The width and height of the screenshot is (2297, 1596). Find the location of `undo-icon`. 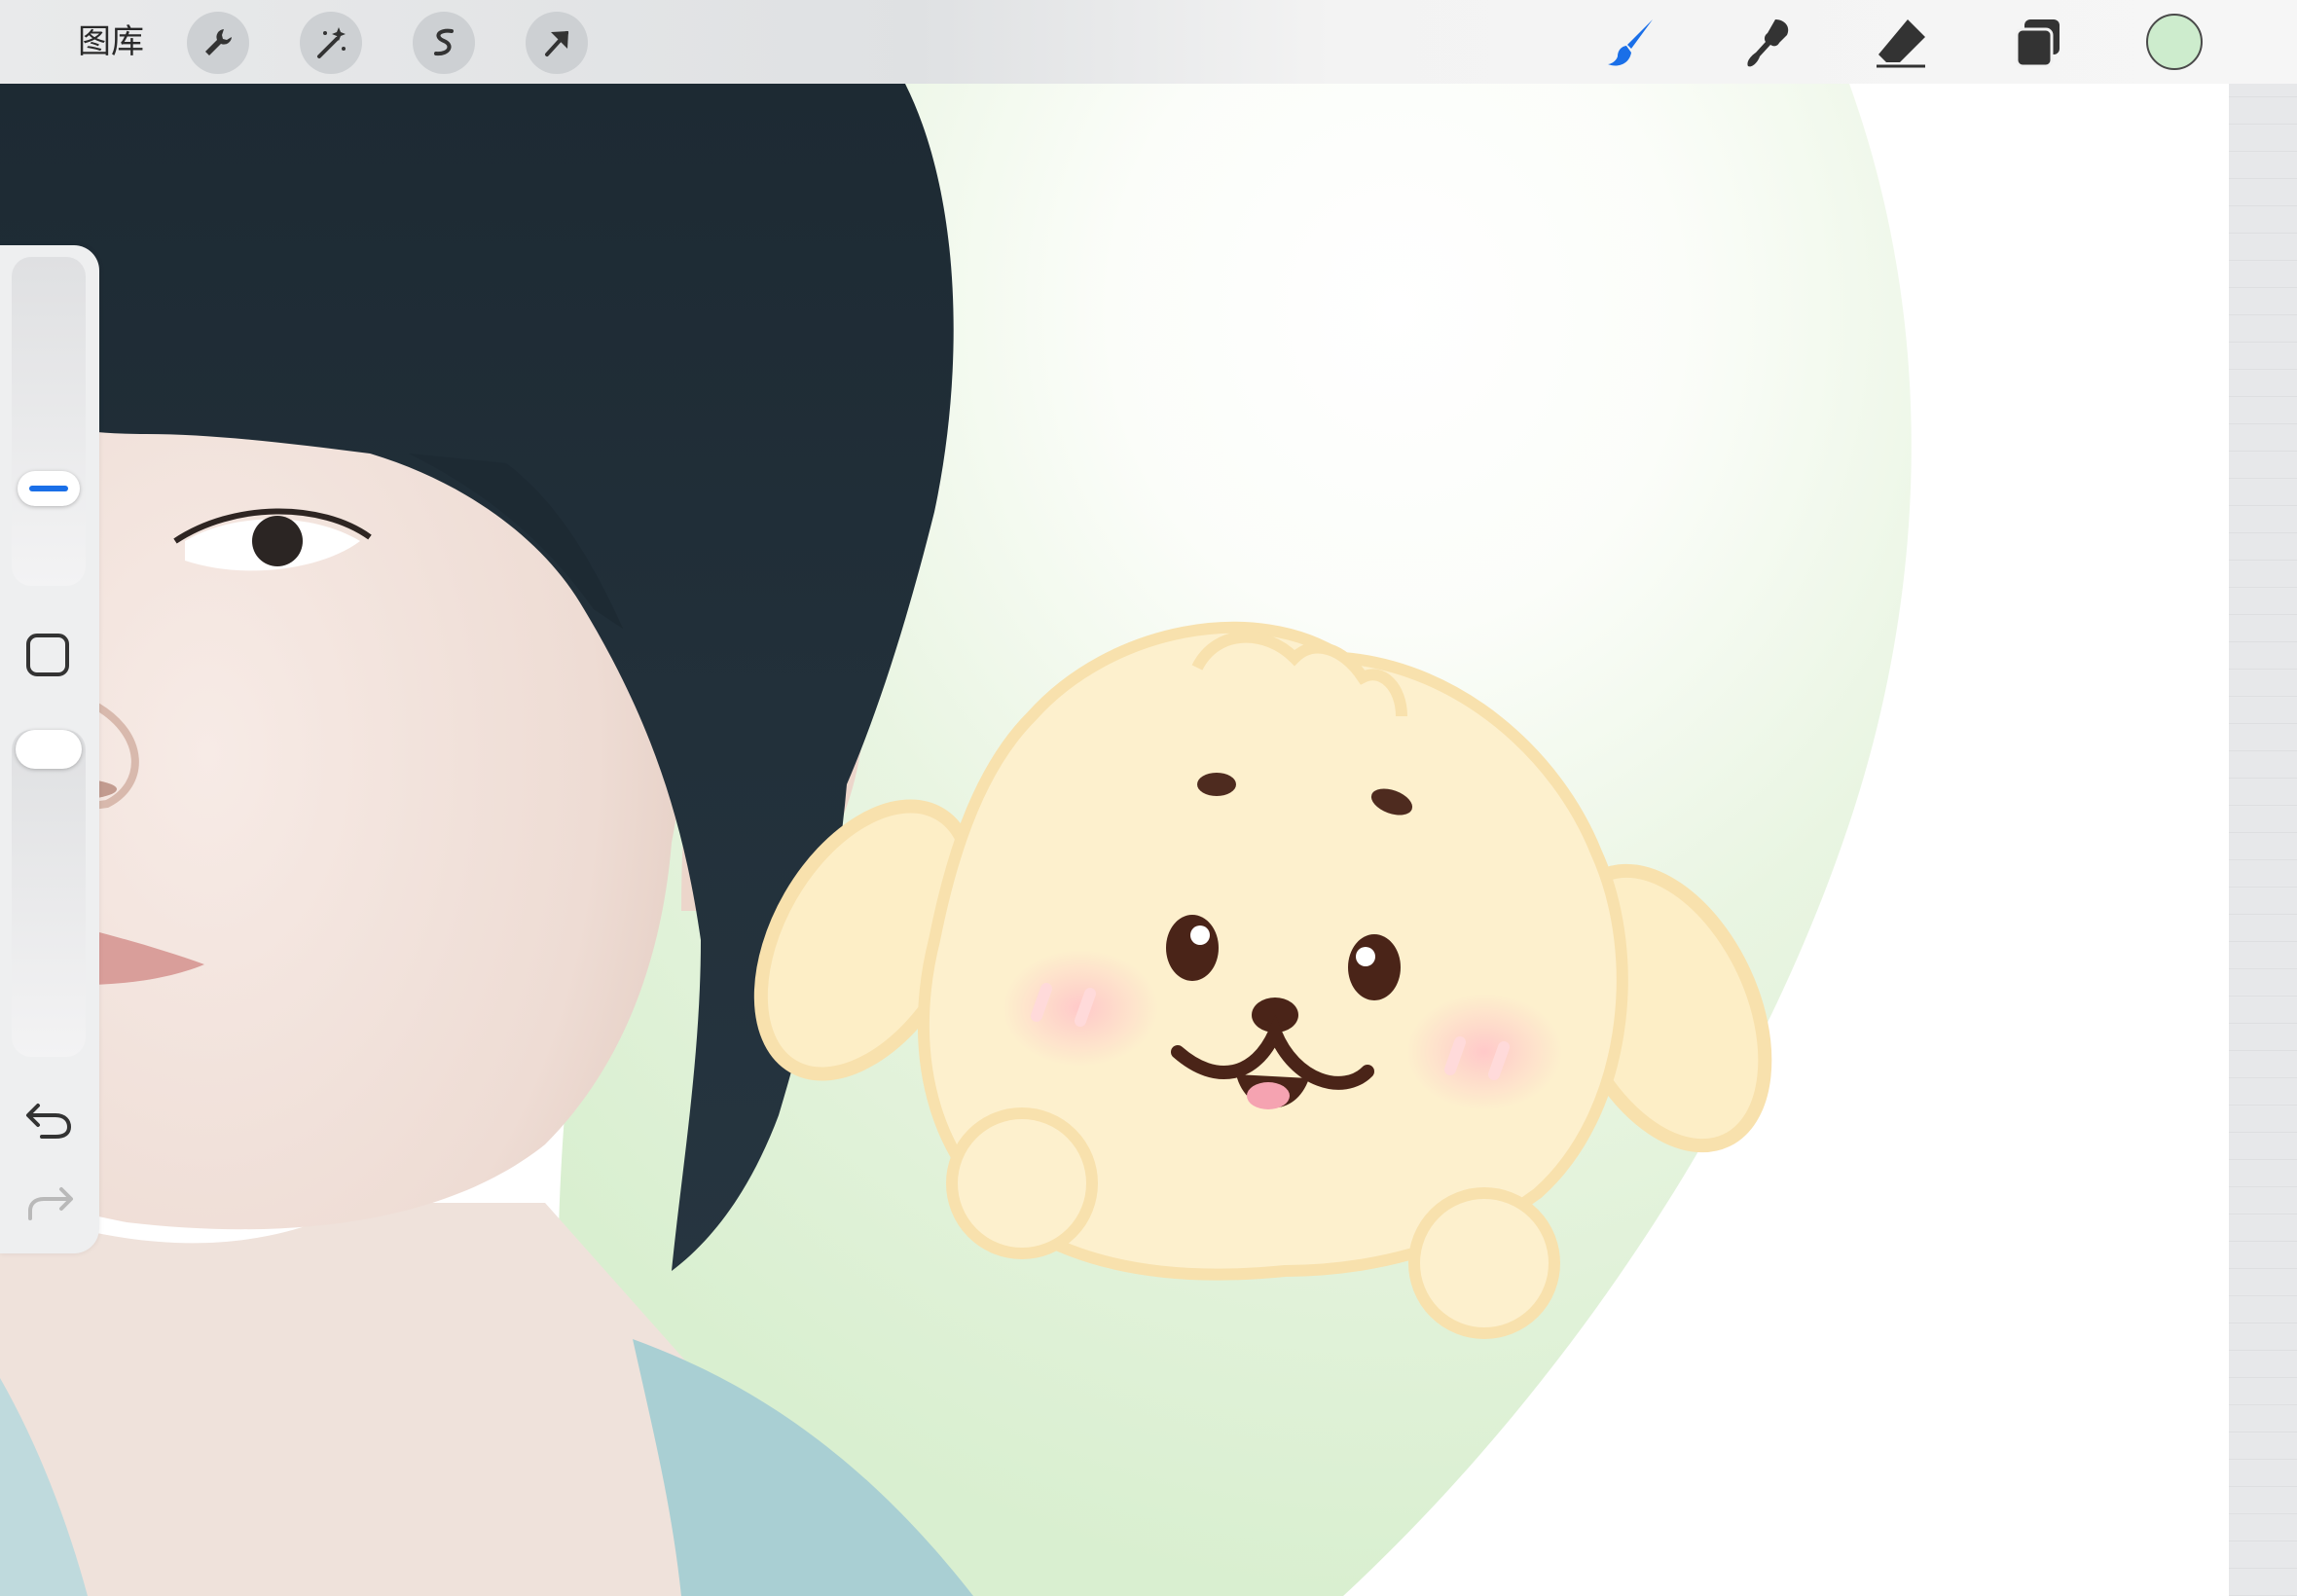

undo-icon is located at coordinates (49, 1120).